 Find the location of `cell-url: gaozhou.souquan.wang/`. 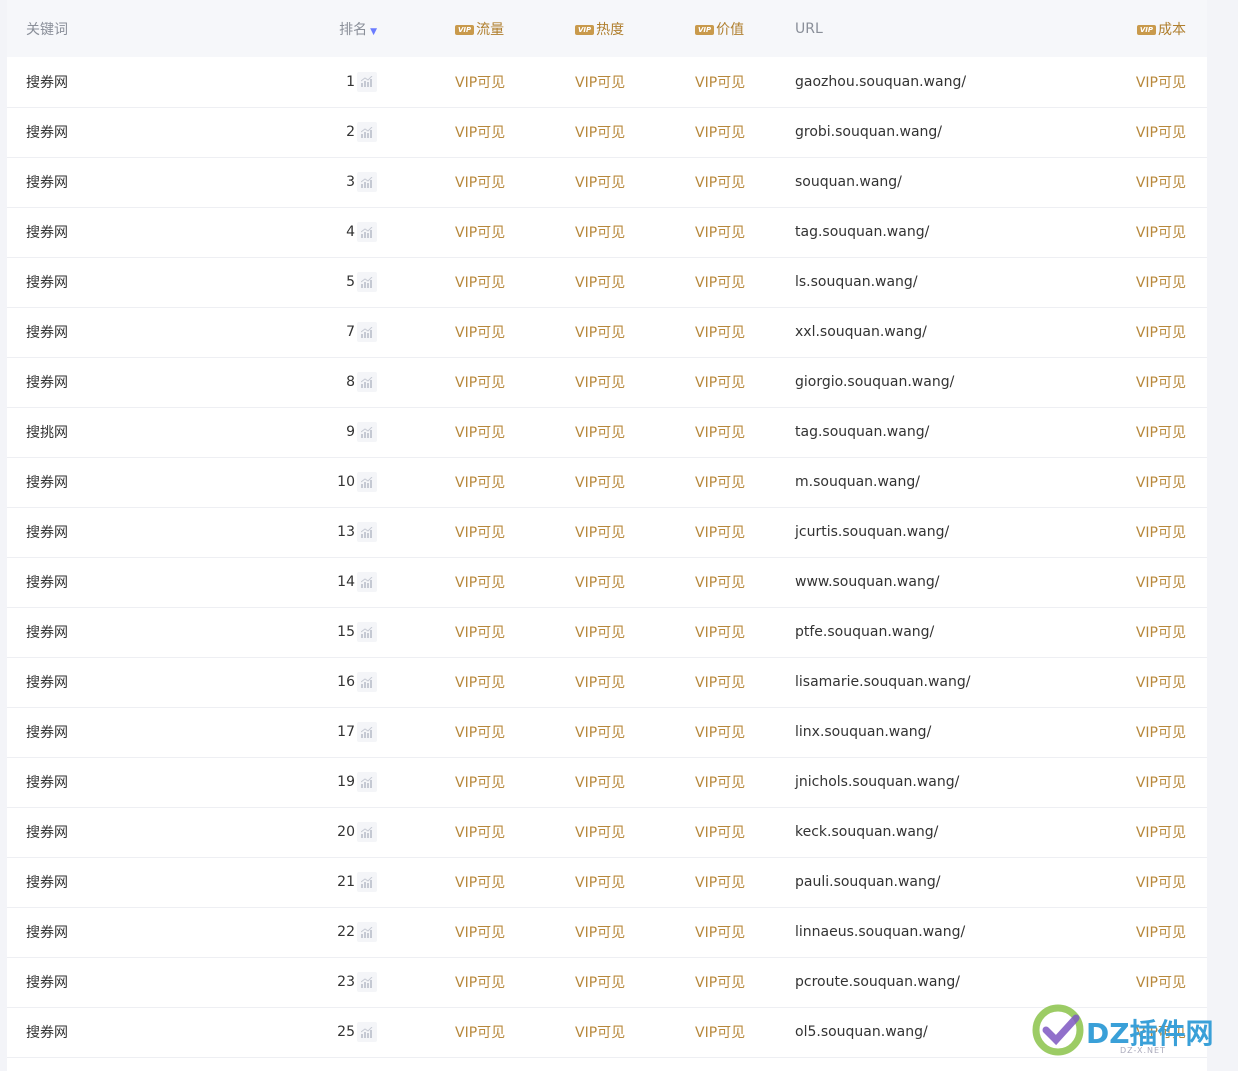

cell-url: gaozhou.souquan.wang/ is located at coordinates (857, 82).